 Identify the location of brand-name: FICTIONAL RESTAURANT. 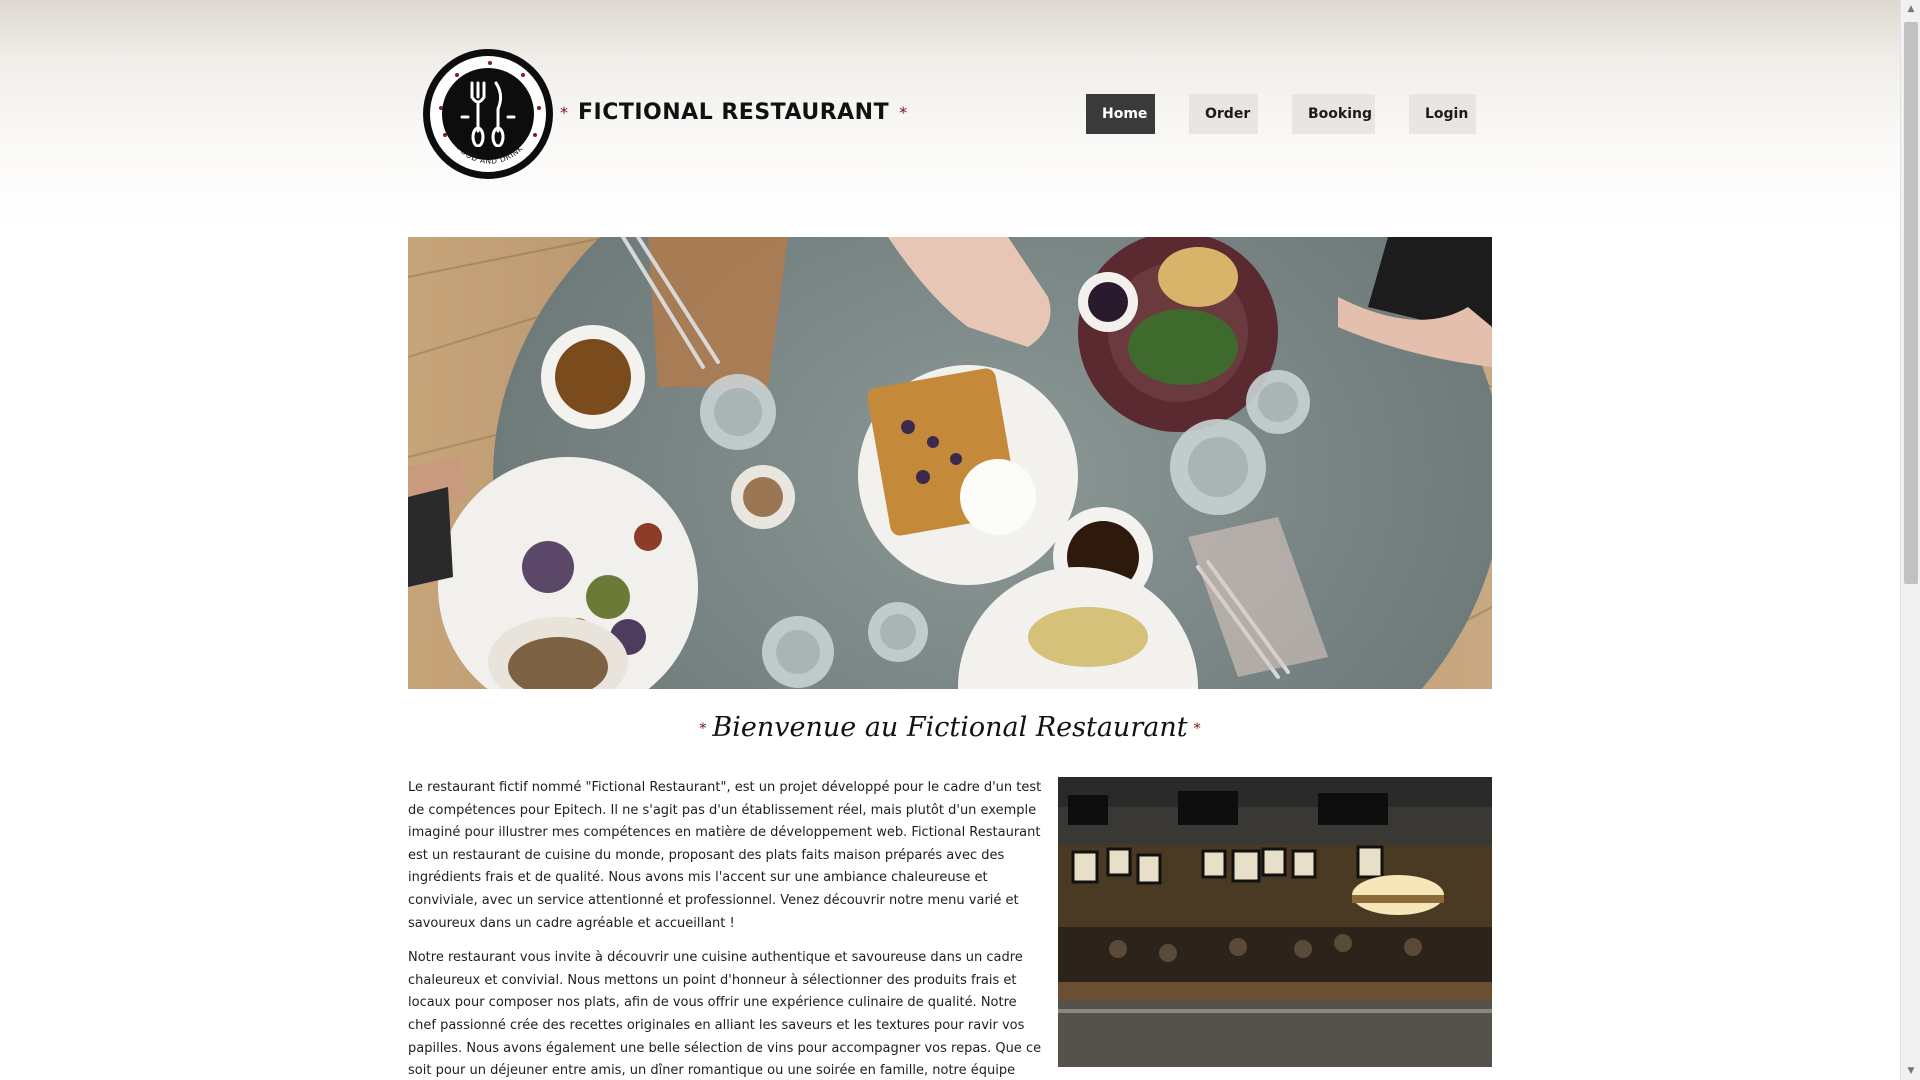
(734, 112).